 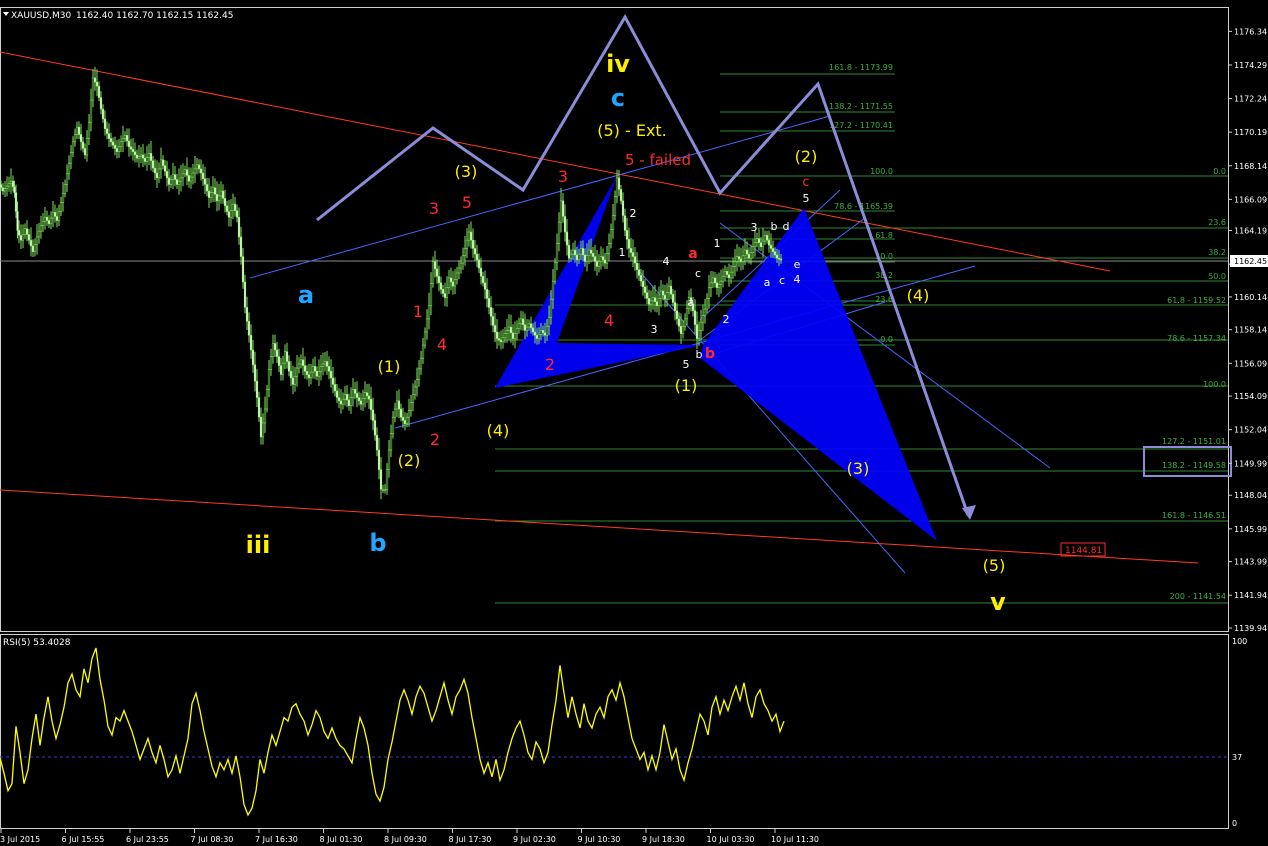 What do you see at coordinates (534, 839) in the screenshot?
I see `time-label: 9 Jul 02:30` at bounding box center [534, 839].